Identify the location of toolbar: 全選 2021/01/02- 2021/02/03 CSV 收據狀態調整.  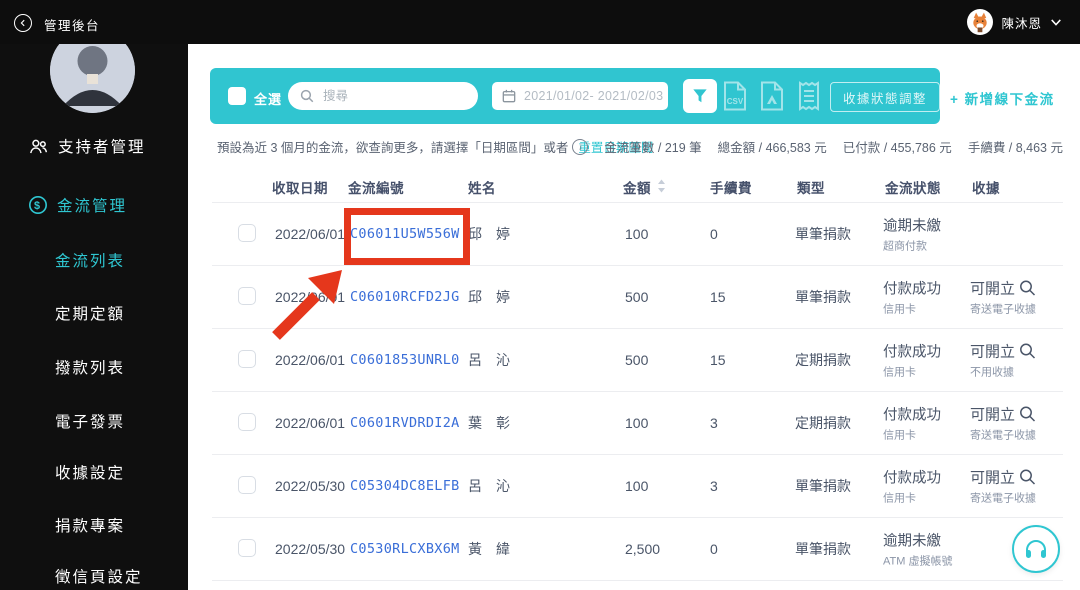
(575, 96).